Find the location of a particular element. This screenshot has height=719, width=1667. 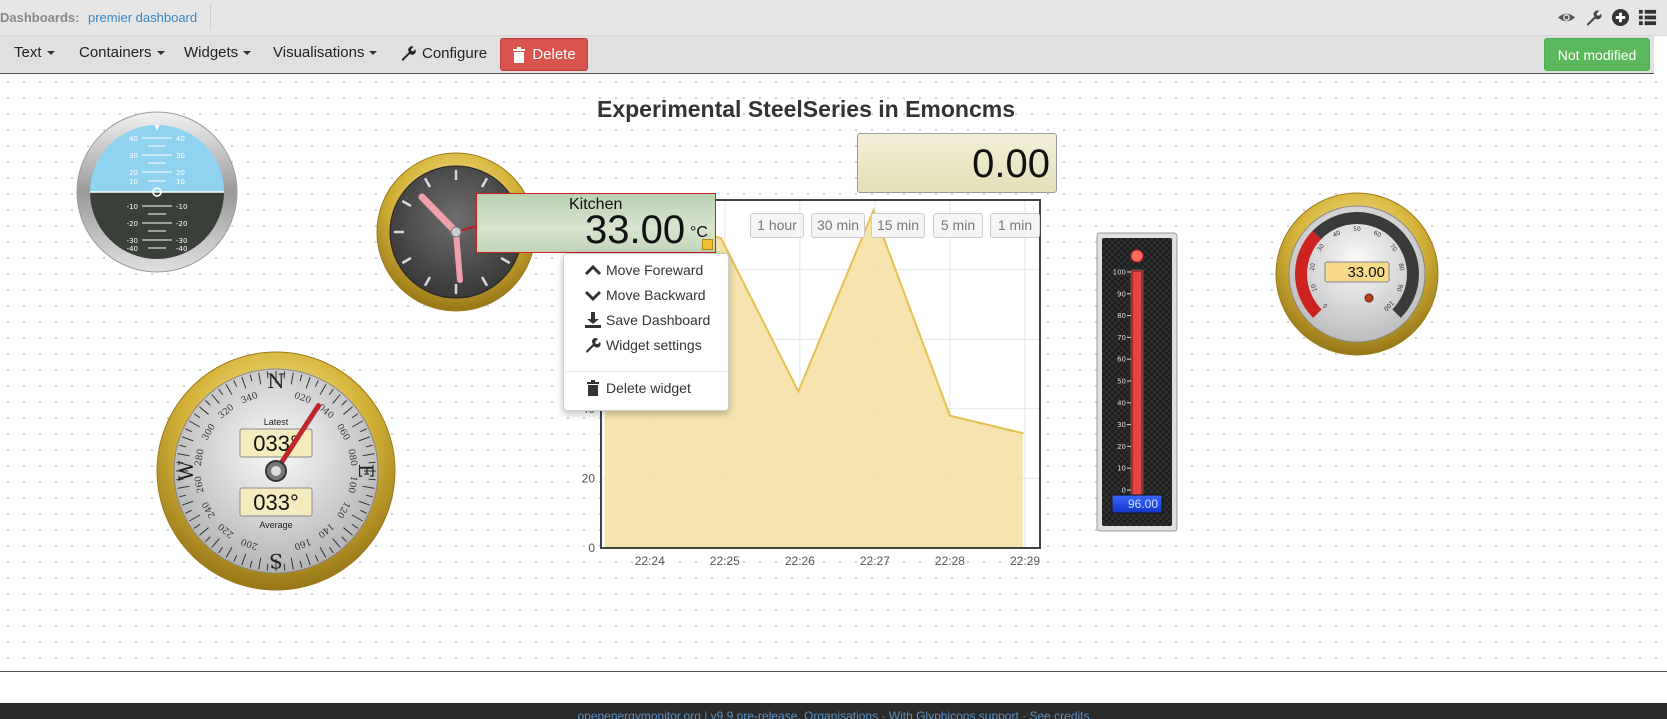

delete-button: Delete is located at coordinates (544, 54).